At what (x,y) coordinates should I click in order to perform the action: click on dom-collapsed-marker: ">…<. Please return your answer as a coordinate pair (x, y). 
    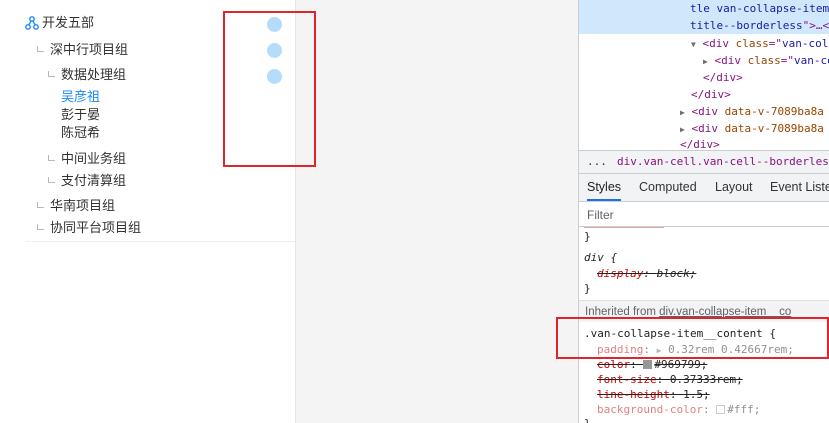
    Looking at the image, I should click on (815, 25).